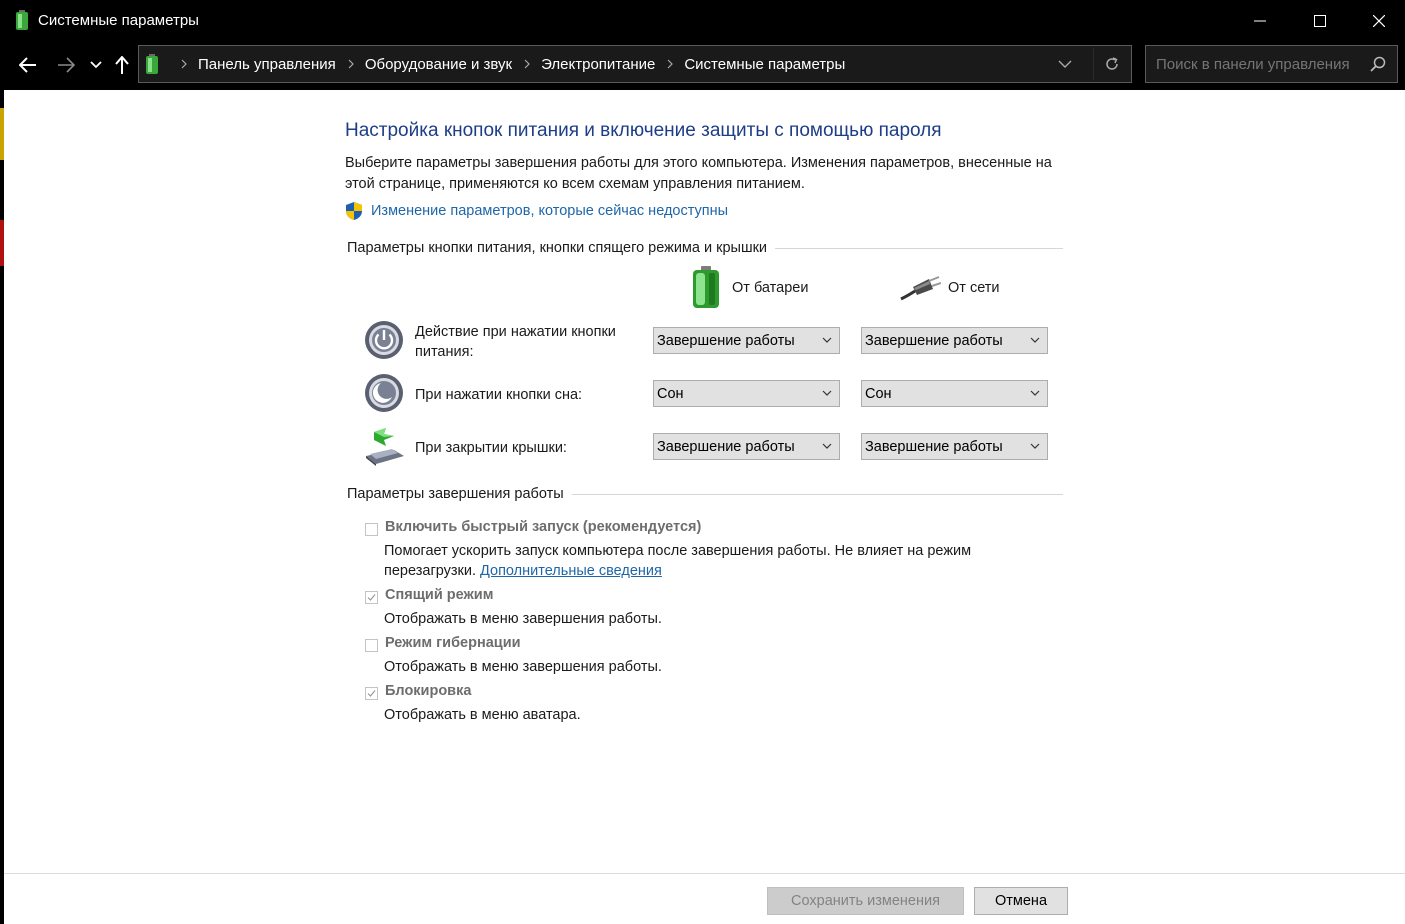 This screenshot has height=924, width=1405. Describe the element at coordinates (954, 393) in the screenshot. I see `sleep-button-ac-select: Сон` at that location.